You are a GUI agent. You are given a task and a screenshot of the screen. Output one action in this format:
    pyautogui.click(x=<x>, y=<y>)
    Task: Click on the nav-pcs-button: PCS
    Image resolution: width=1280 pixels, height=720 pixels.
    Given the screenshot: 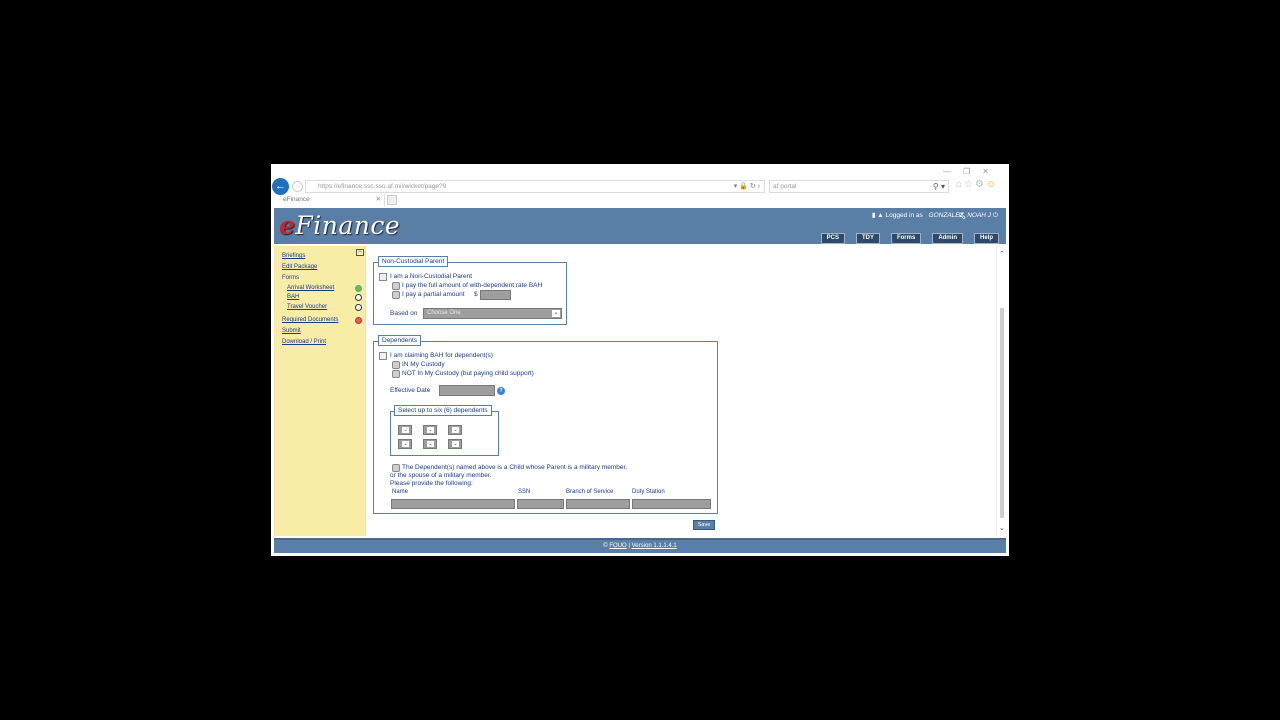 What is the action you would take?
    pyautogui.click(x=832, y=238)
    